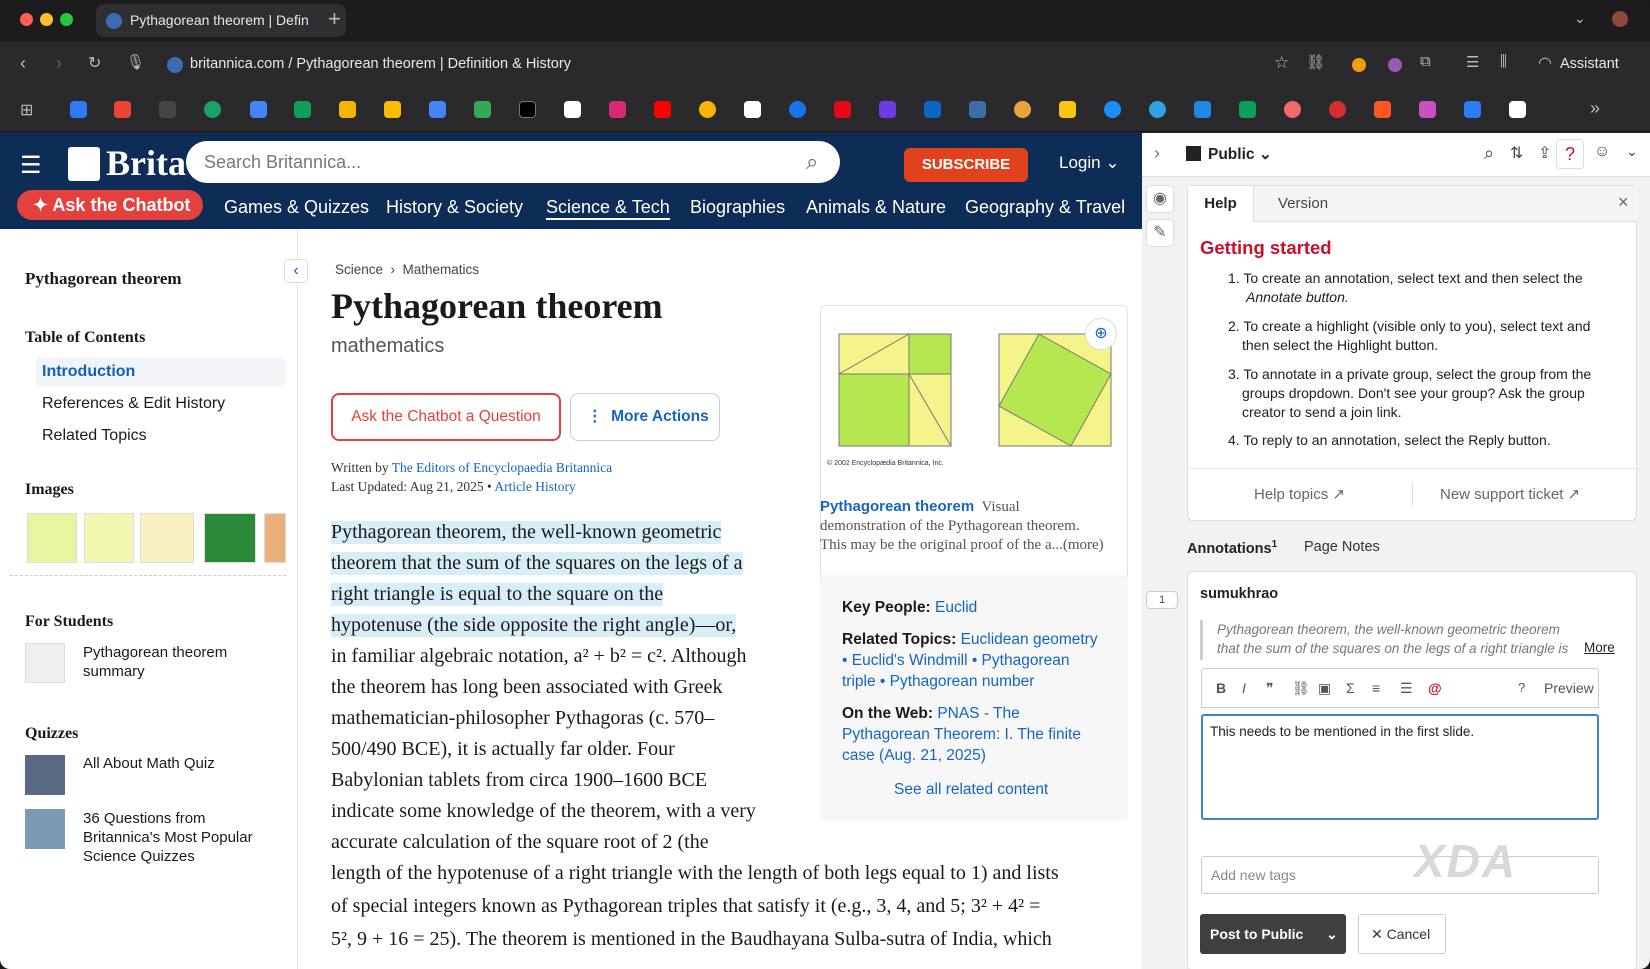 The height and width of the screenshot is (969, 1650). I want to click on site-logo: Brita, so click(146, 163).